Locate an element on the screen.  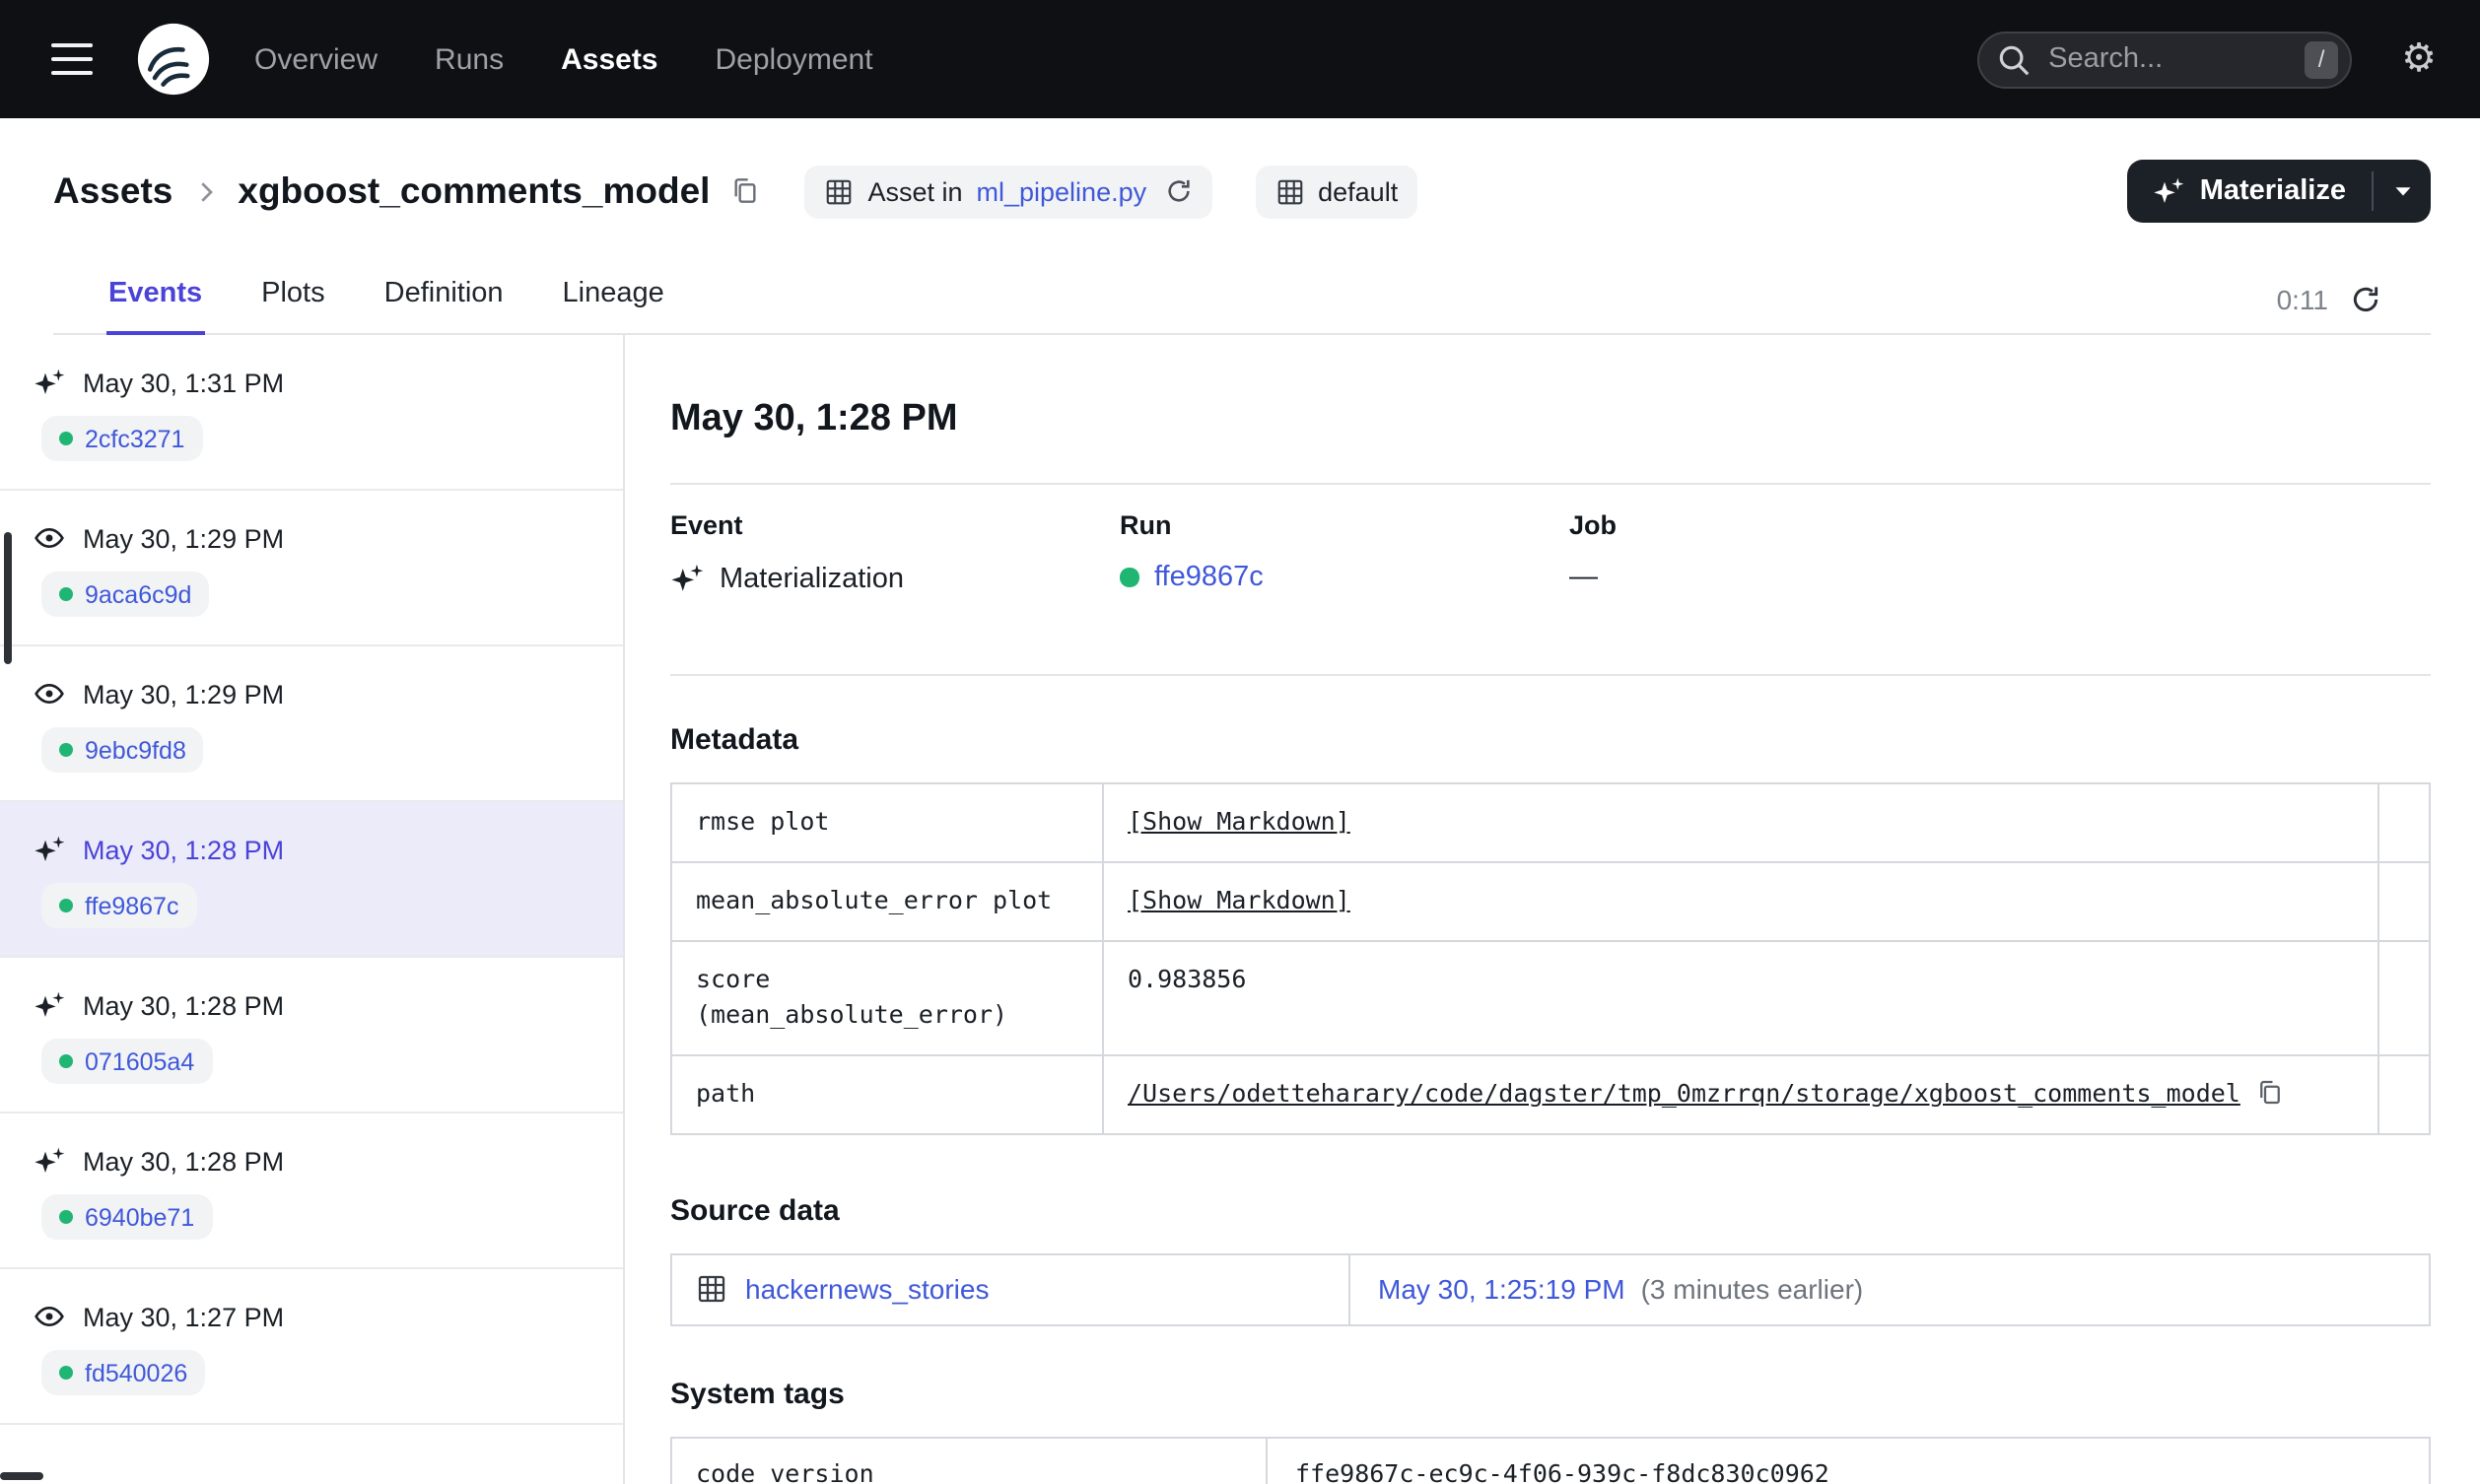
run-id-tag: 9ebc9fd8 is located at coordinates (122, 750).